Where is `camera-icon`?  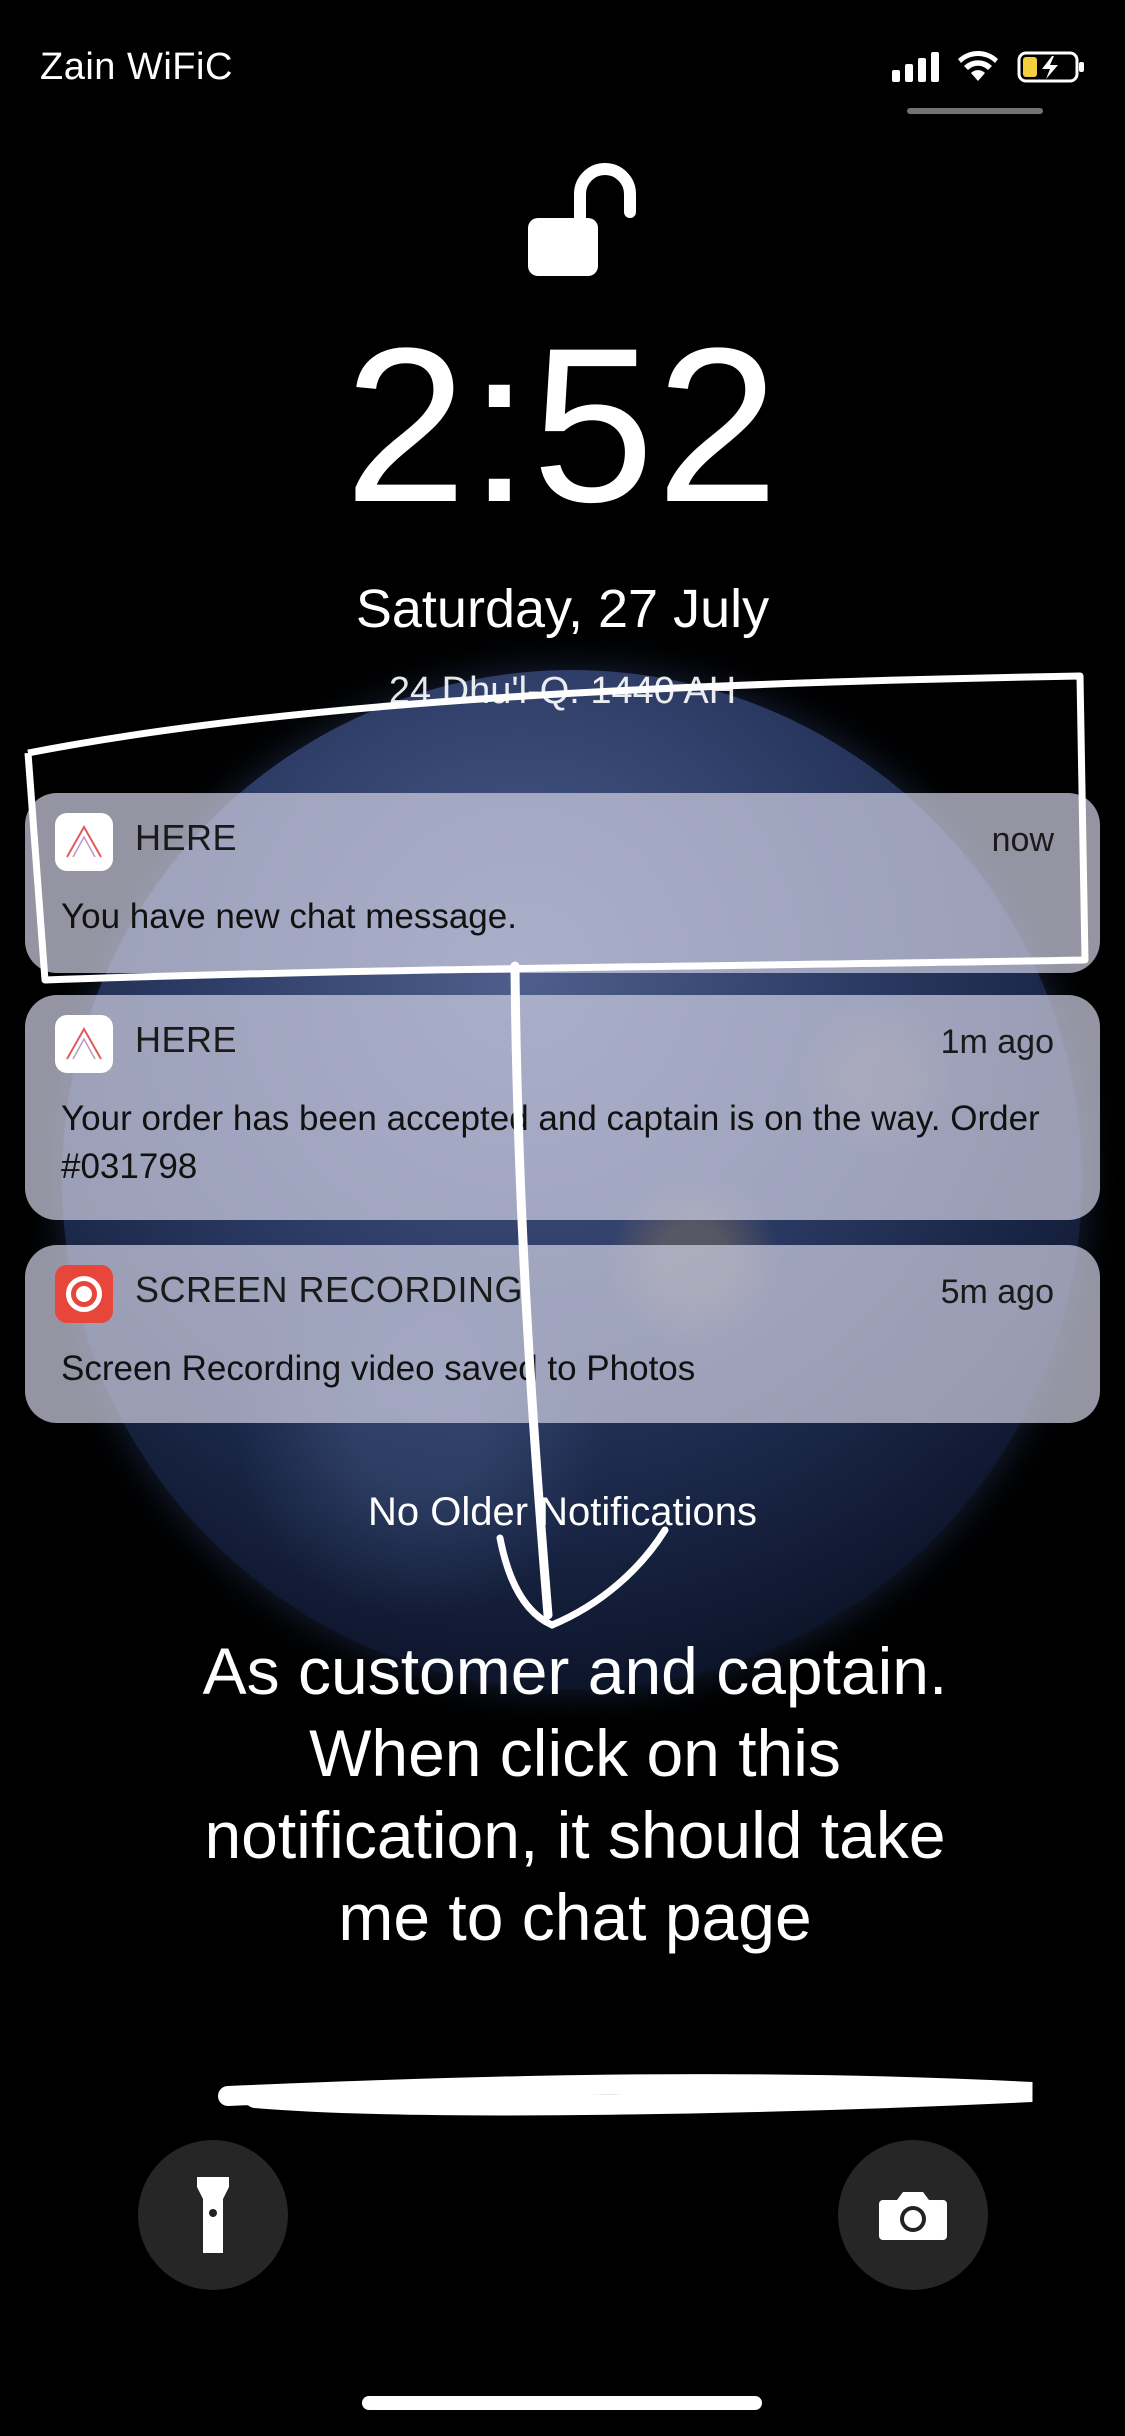 camera-icon is located at coordinates (913, 2216).